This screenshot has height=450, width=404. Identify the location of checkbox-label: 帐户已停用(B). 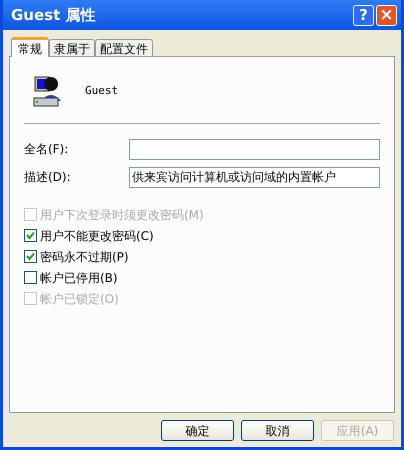
(79, 278).